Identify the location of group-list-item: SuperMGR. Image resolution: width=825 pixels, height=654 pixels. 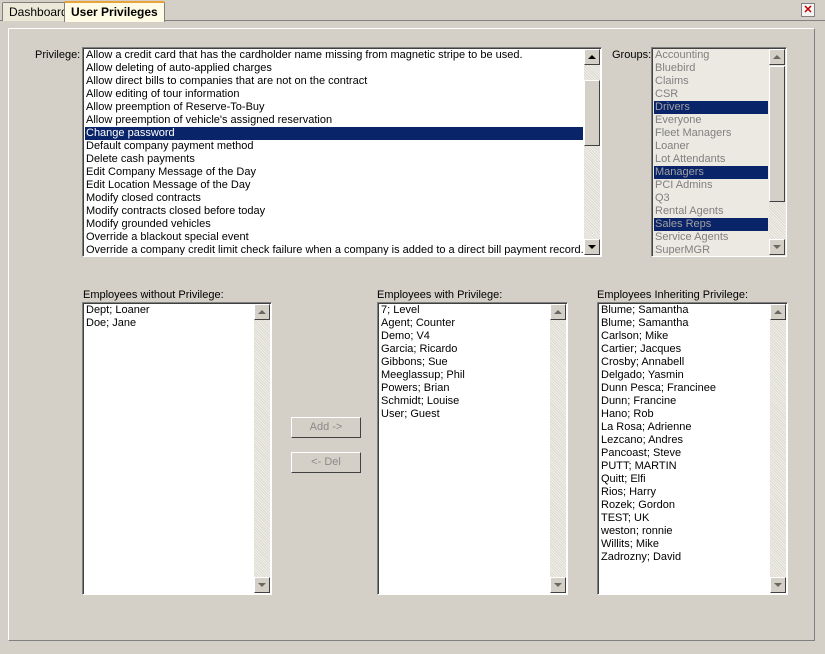
(711, 249).